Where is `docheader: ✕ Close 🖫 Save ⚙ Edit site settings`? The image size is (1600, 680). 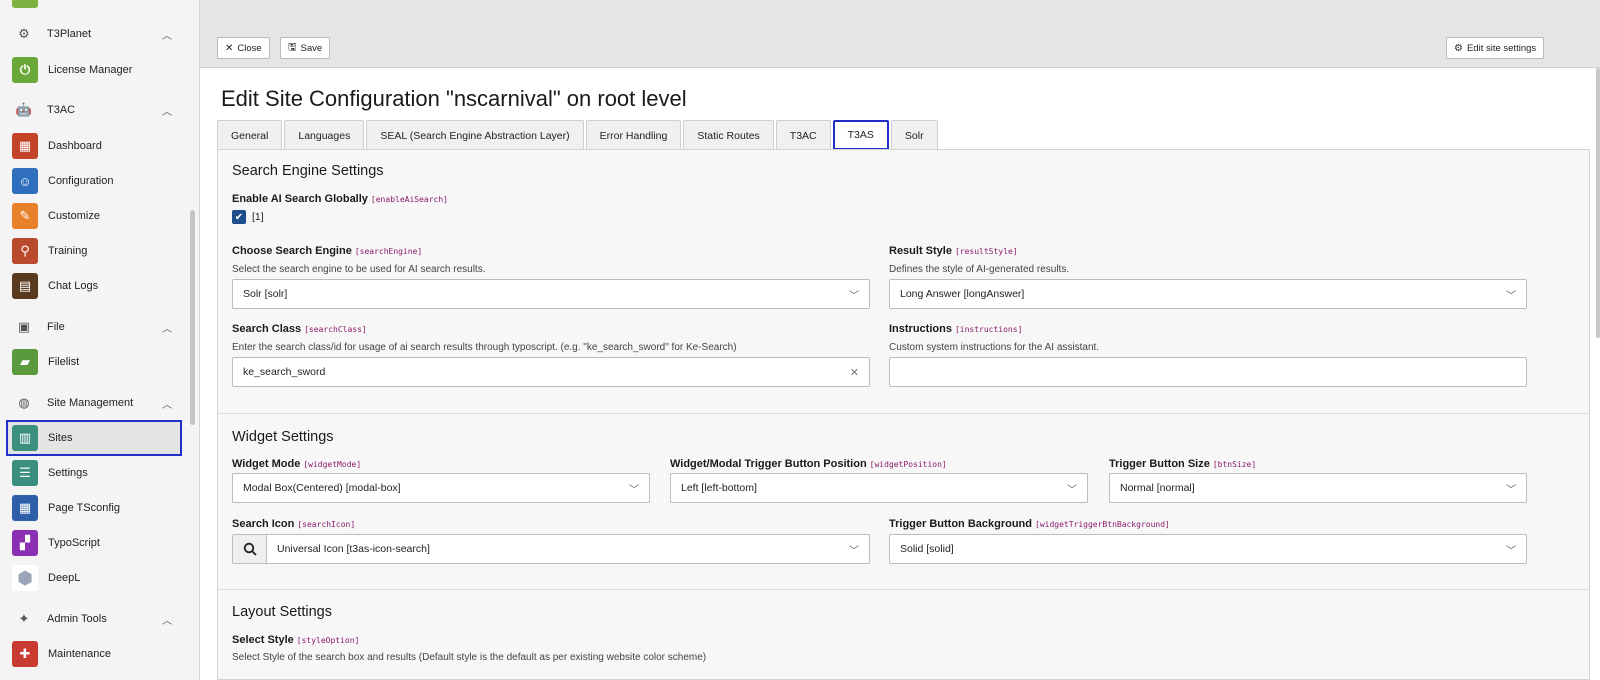 docheader: ✕ Close 🖫 Save ⚙ Edit site settings is located at coordinates (900, 34).